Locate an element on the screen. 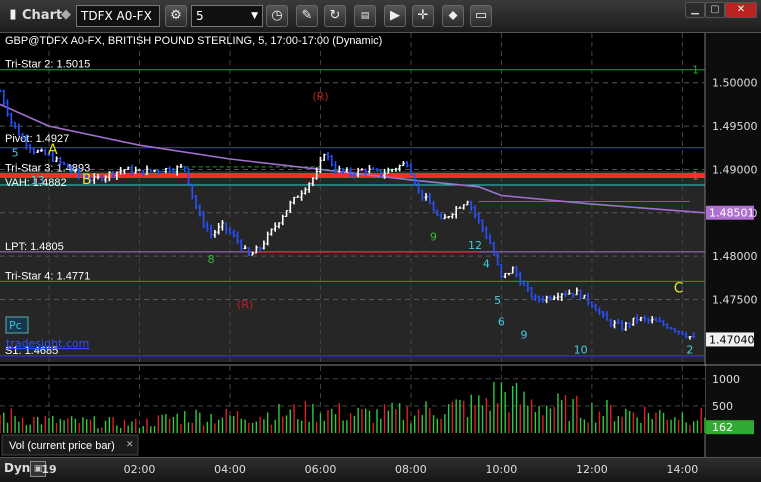  tag-icon: ⬥ is located at coordinates (453, 16).